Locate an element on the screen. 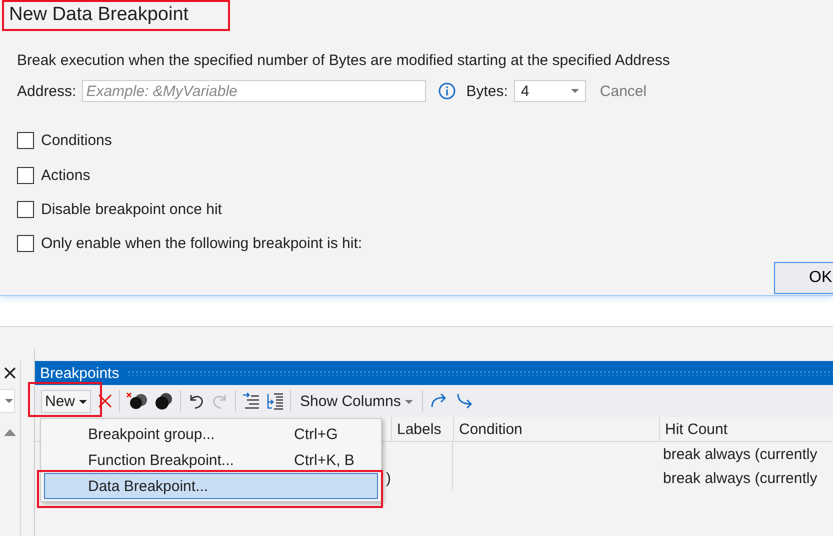 The width and height of the screenshot is (833, 536). table-cell: ) is located at coordinates (388, 478).